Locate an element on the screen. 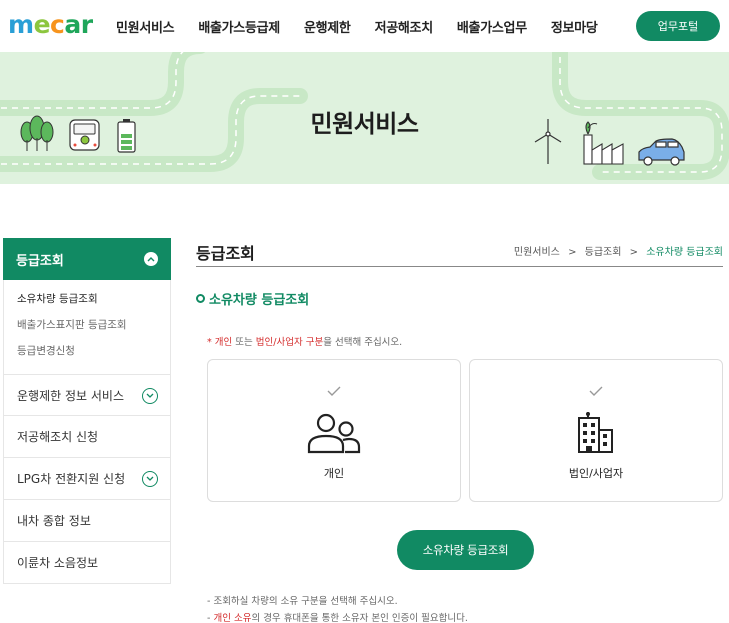 The image size is (729, 623). sidebar-item-low-emission: 저공해조치 신청 is located at coordinates (87, 437).